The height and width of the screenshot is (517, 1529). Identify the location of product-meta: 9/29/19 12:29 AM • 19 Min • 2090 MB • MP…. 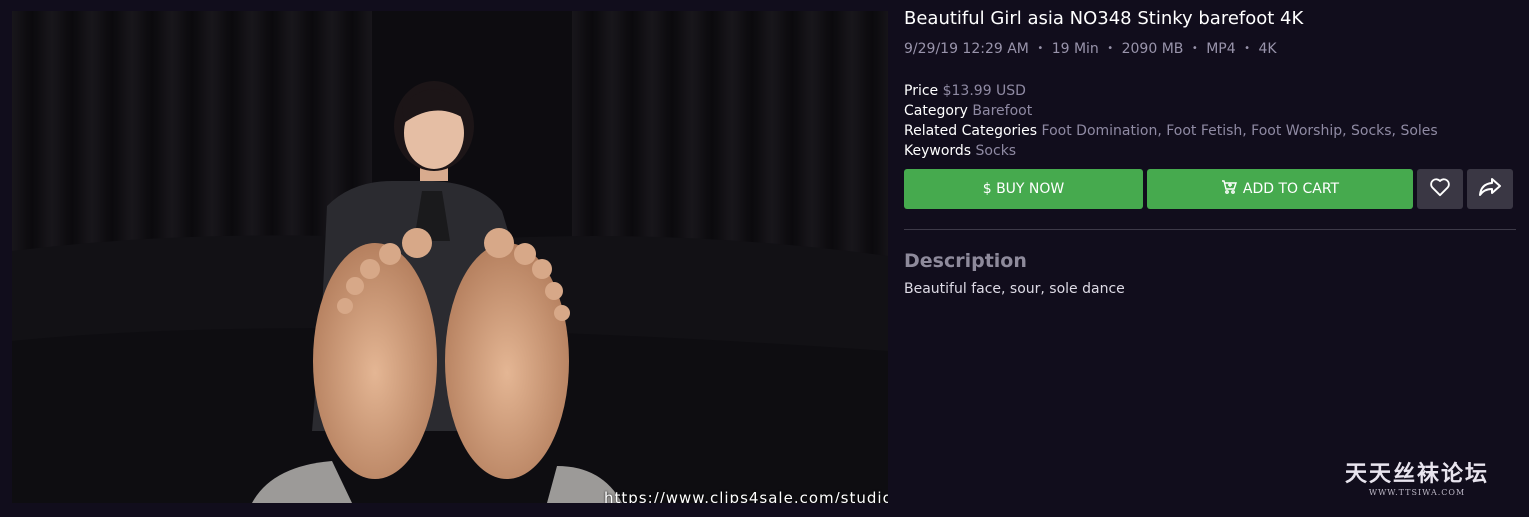
(1210, 50).